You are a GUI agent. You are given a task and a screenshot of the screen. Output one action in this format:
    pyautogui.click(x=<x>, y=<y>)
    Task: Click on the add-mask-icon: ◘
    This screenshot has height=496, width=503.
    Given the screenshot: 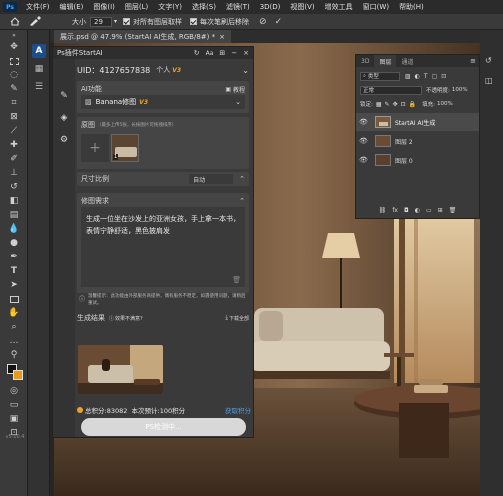 What is the action you would take?
    pyautogui.click(x=406, y=210)
    